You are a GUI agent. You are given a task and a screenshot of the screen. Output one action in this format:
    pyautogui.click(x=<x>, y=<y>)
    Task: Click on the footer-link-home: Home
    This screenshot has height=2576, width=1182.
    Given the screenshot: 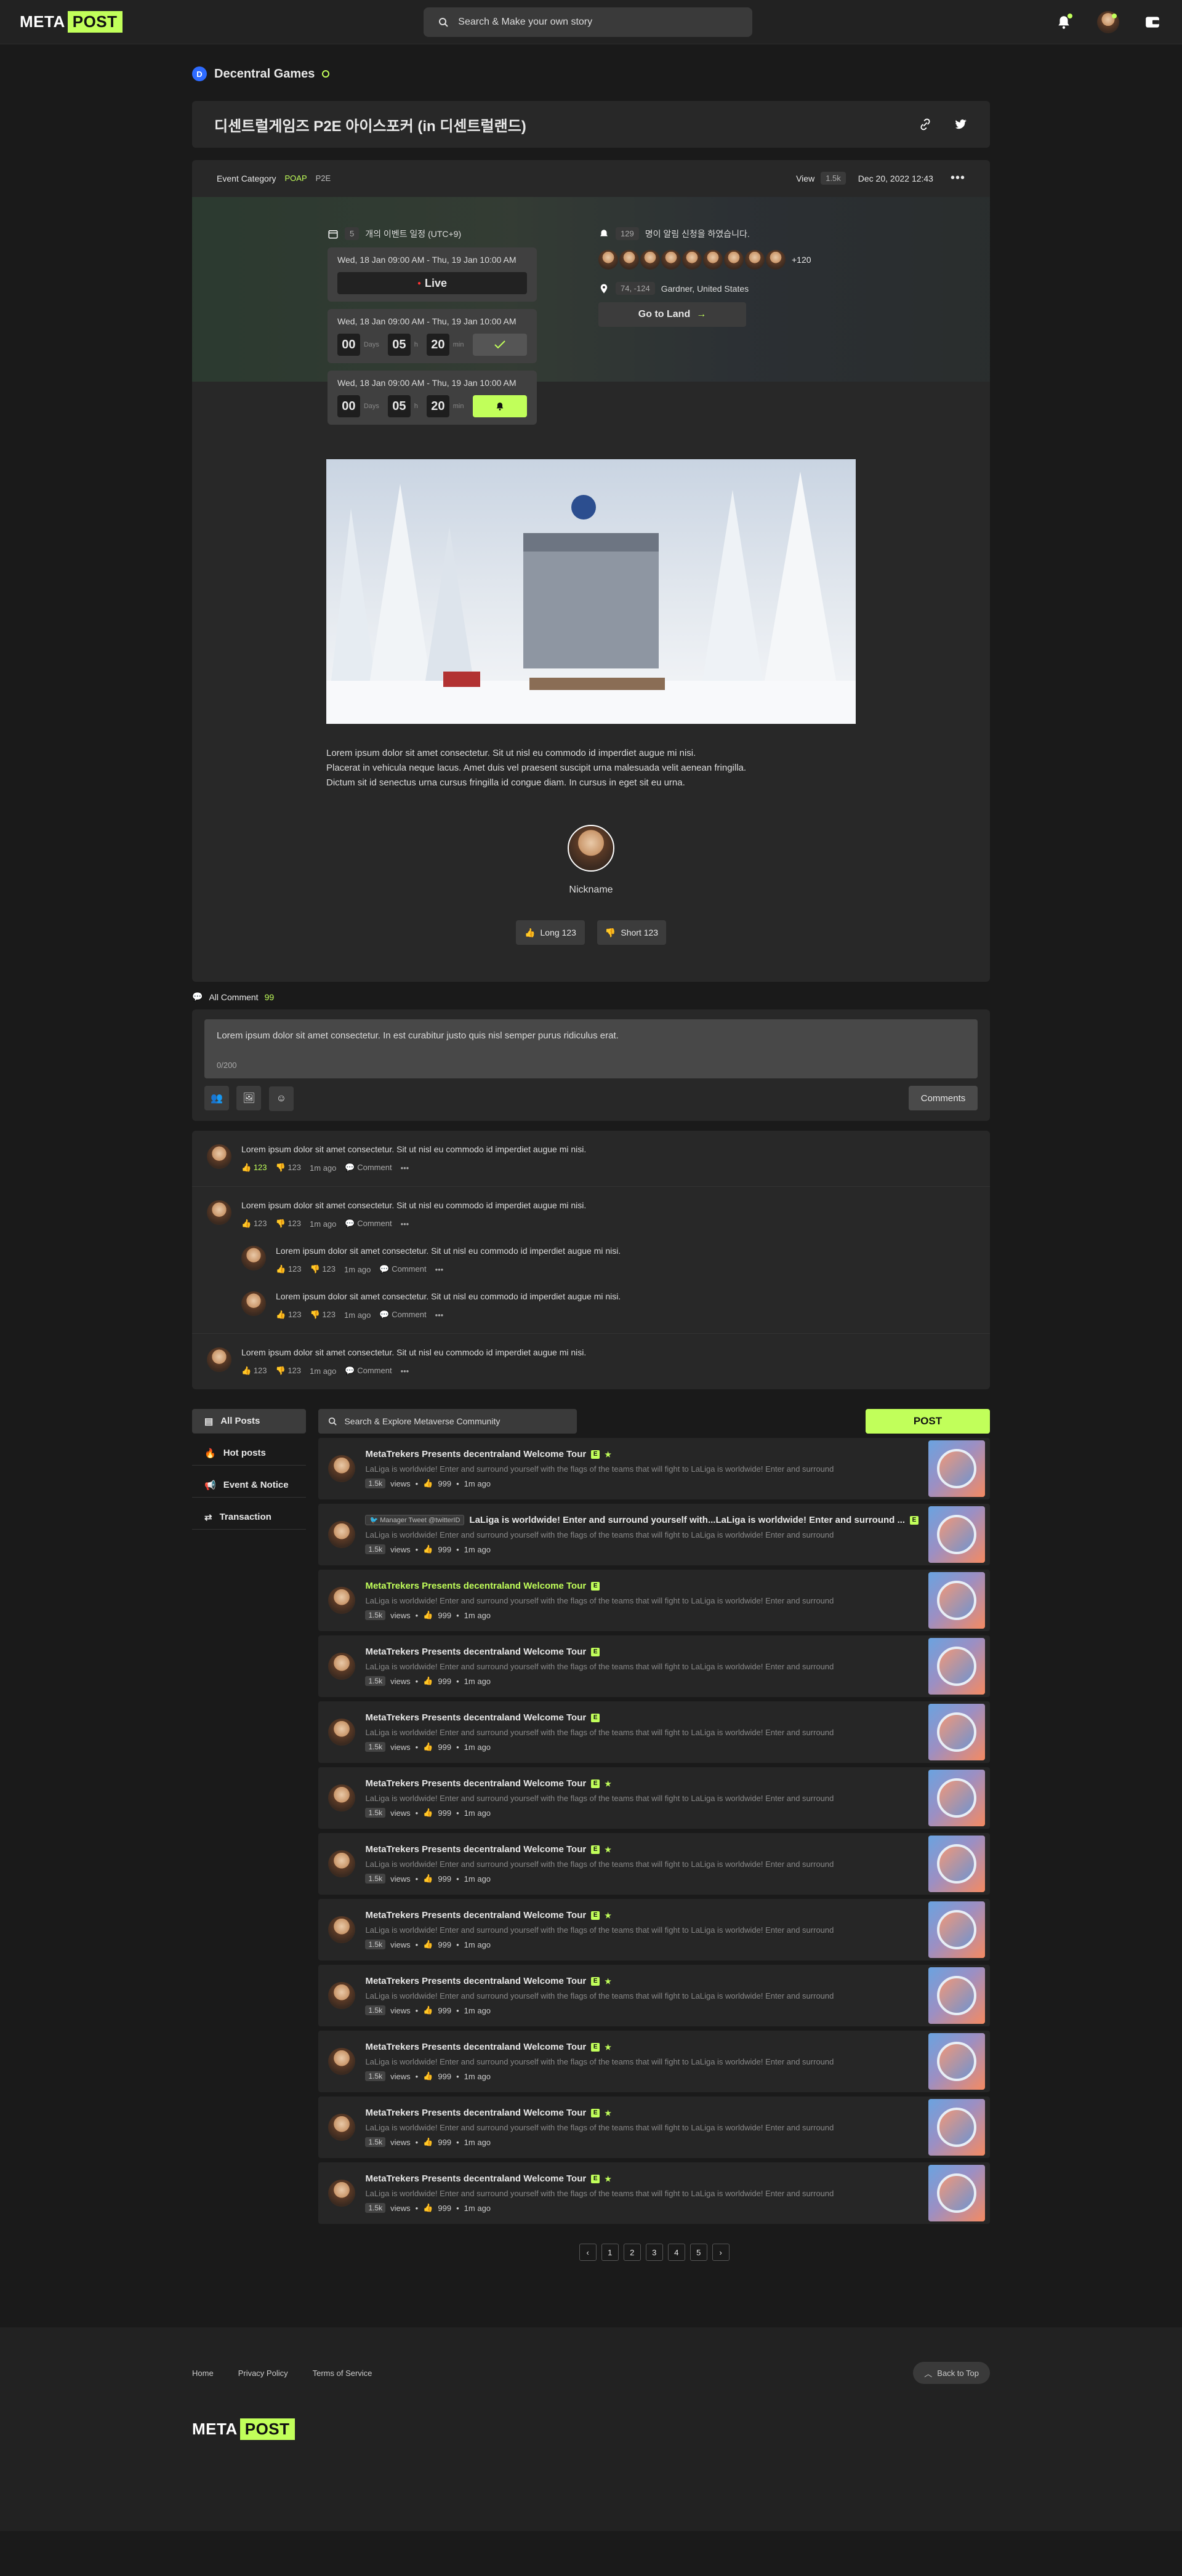 What is the action you would take?
    pyautogui.click(x=203, y=2373)
    